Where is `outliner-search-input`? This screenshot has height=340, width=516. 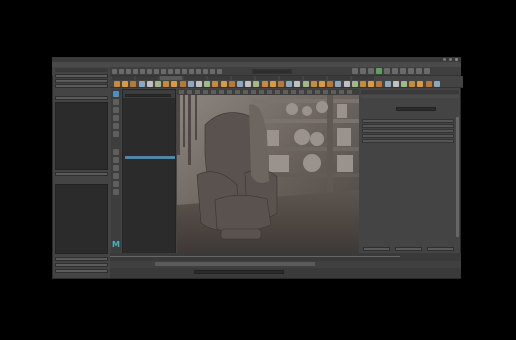 outliner-search-input is located at coordinates (148, 95).